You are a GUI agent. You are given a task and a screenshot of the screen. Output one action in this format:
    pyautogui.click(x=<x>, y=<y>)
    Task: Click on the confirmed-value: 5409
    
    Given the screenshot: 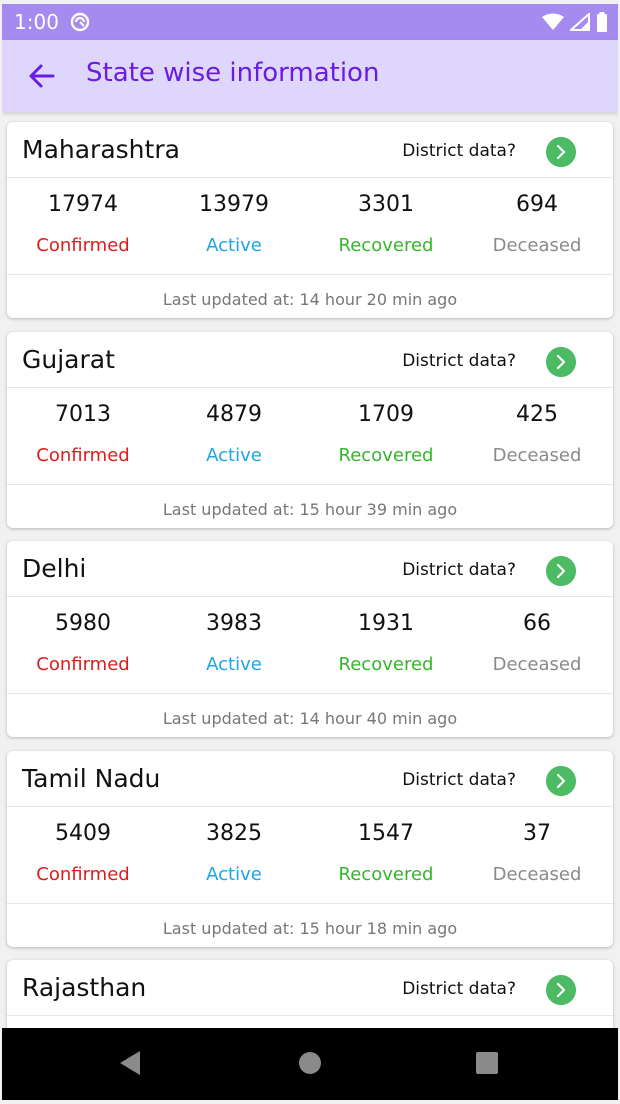 What is the action you would take?
    pyautogui.click(x=83, y=833)
    